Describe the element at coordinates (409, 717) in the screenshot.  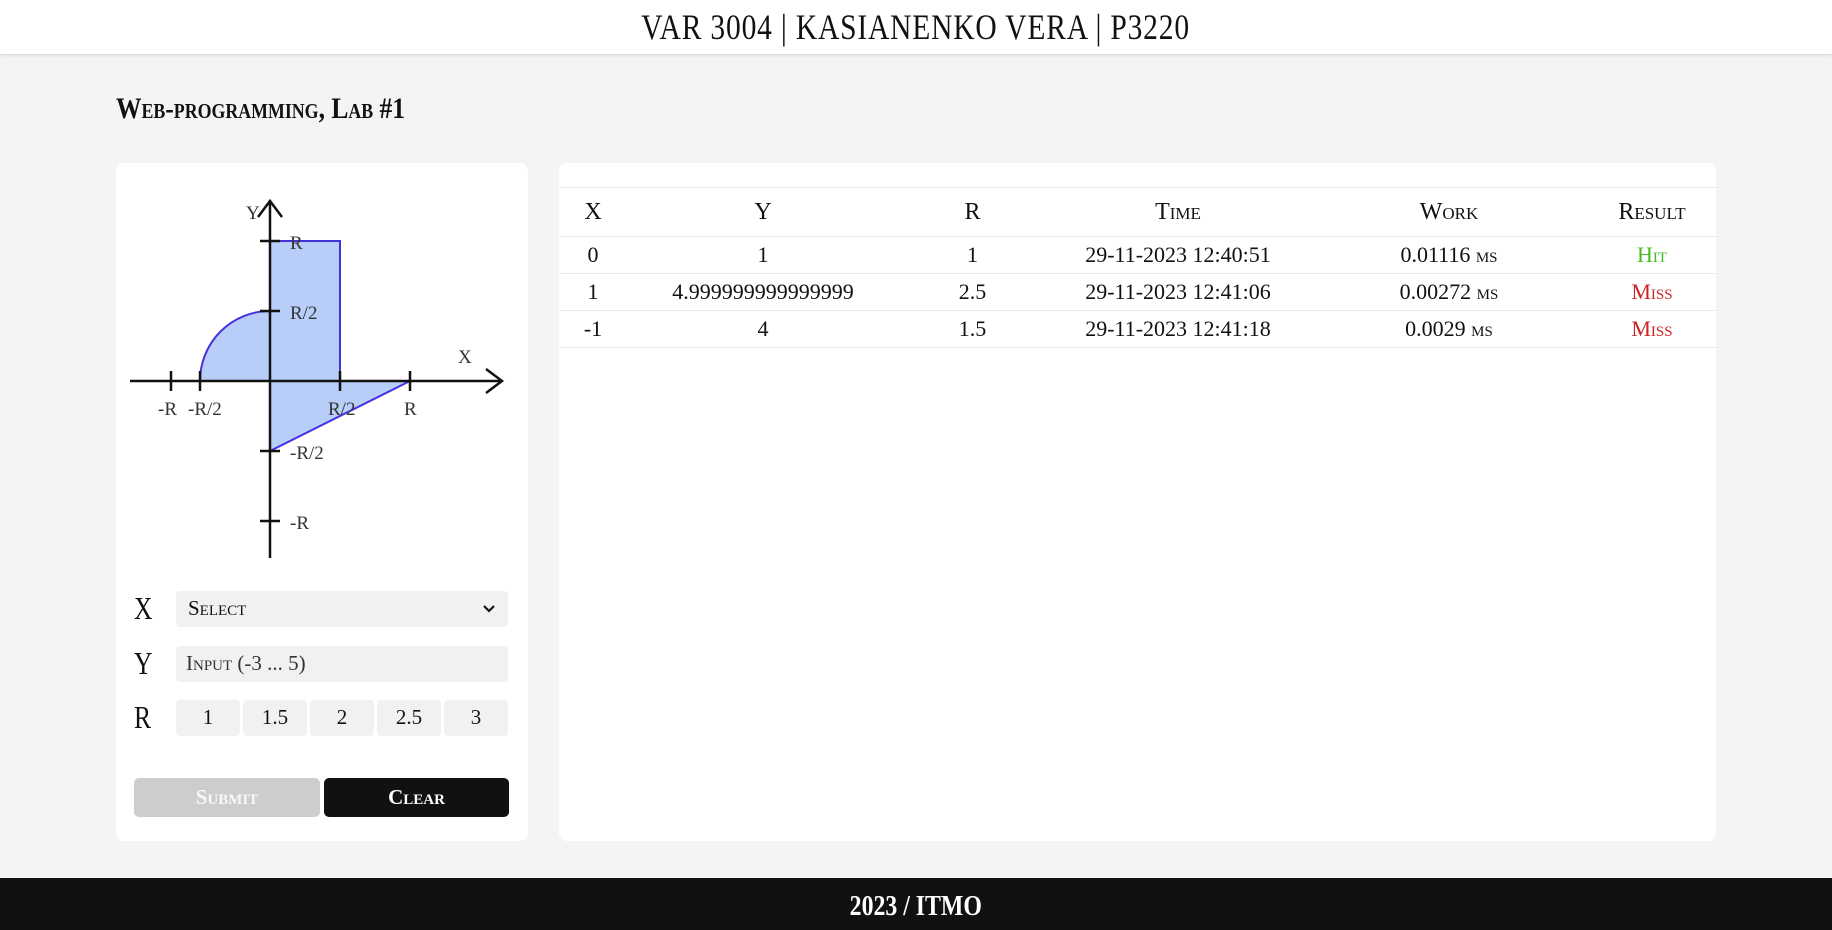
I see `r-option-button: 2.5` at that location.